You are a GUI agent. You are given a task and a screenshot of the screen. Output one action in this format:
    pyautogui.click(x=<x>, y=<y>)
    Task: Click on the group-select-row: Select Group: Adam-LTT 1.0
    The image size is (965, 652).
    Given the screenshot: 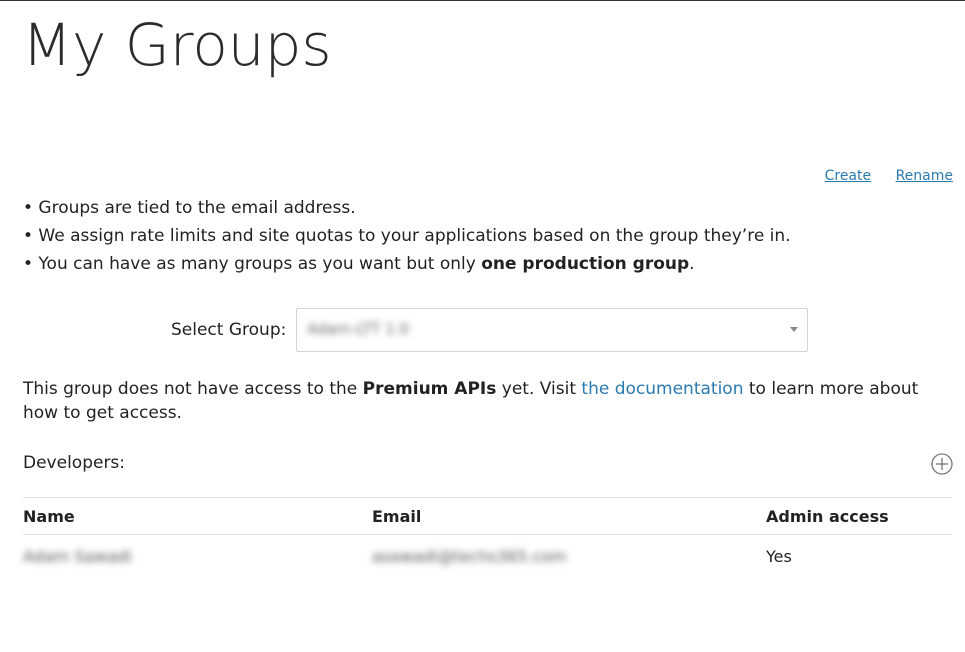 What is the action you would take?
    pyautogui.click(x=490, y=330)
    